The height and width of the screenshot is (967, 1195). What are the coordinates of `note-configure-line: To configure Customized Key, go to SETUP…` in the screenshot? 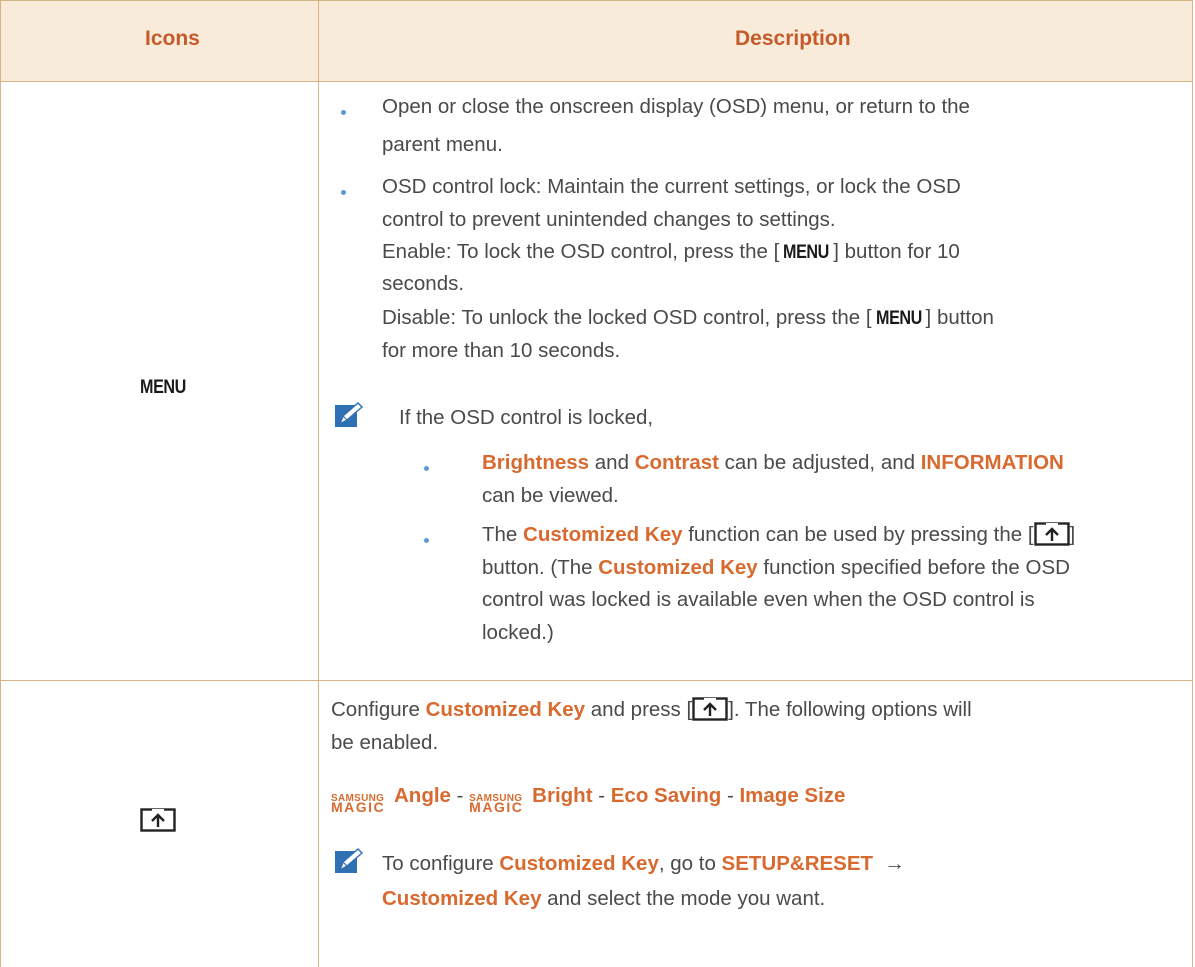 It's located at (643, 863).